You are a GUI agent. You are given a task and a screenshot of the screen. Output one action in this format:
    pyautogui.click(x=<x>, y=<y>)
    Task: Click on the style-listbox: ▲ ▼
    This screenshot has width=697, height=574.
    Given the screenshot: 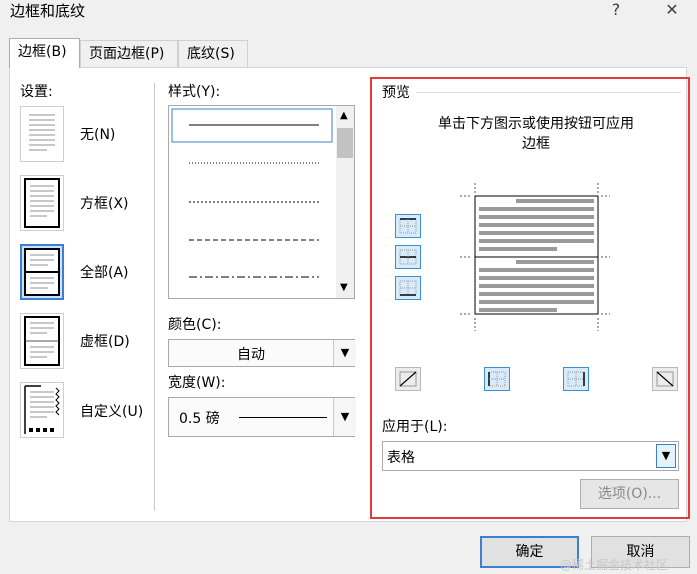 What is the action you would take?
    pyautogui.click(x=261, y=202)
    